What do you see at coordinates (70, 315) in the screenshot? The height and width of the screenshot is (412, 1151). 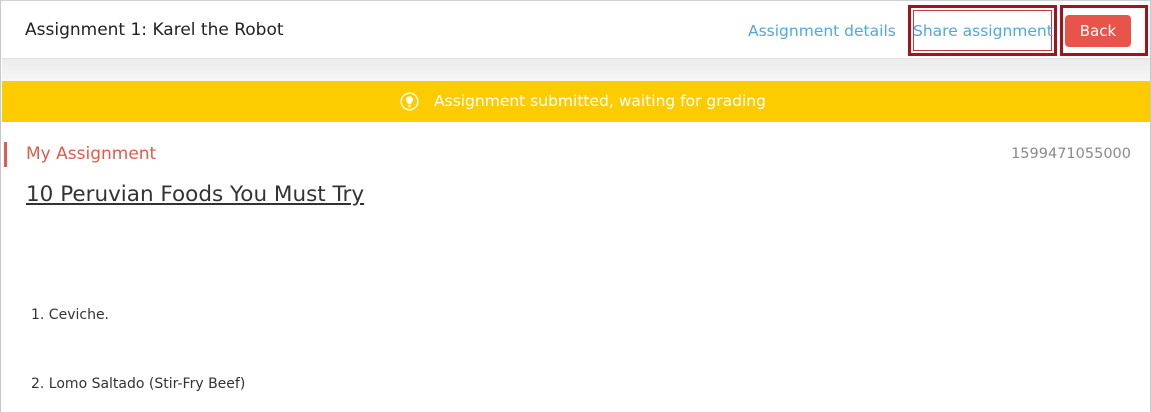 I see `list-item: 1. Ceviche.` at bounding box center [70, 315].